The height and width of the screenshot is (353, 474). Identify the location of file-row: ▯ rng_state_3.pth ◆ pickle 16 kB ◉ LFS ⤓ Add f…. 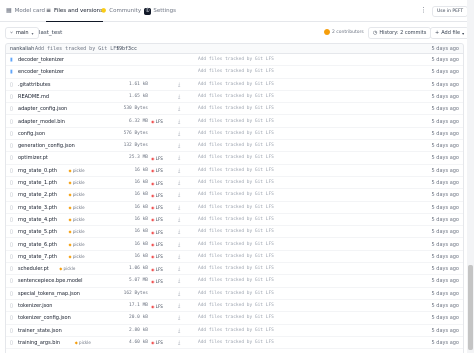
(234, 208).